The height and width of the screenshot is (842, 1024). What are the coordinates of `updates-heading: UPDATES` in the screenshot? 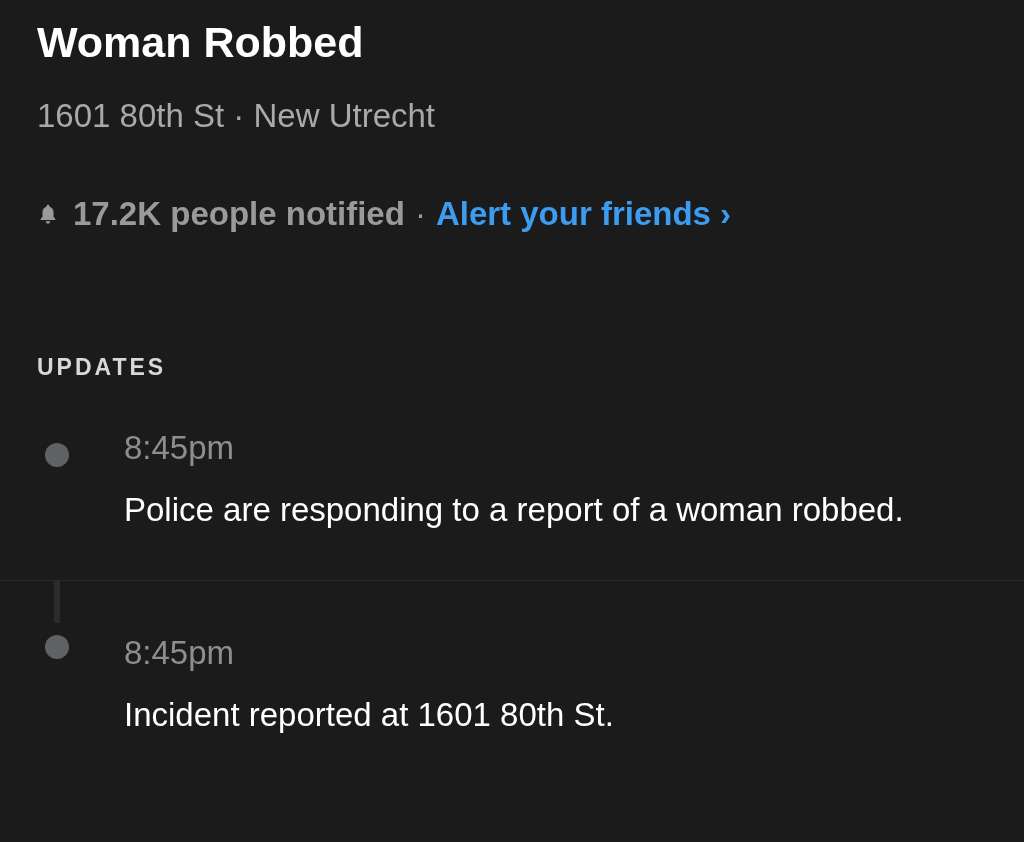 It's located at (102, 367).